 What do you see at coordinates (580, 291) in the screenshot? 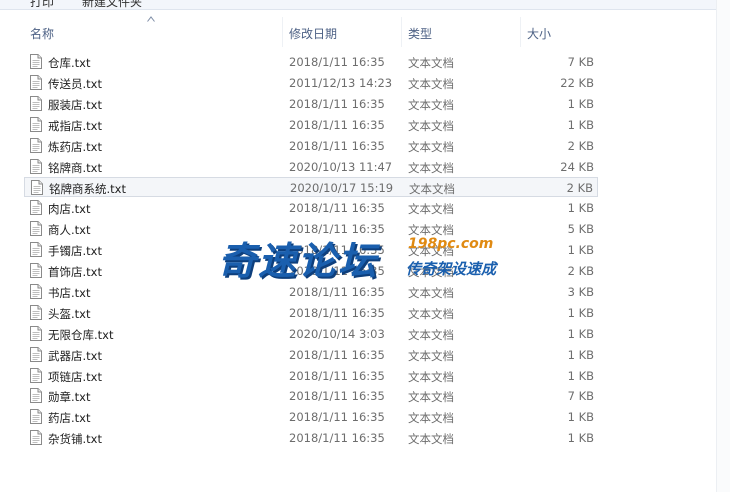
I see `file-size: 3 KB` at bounding box center [580, 291].